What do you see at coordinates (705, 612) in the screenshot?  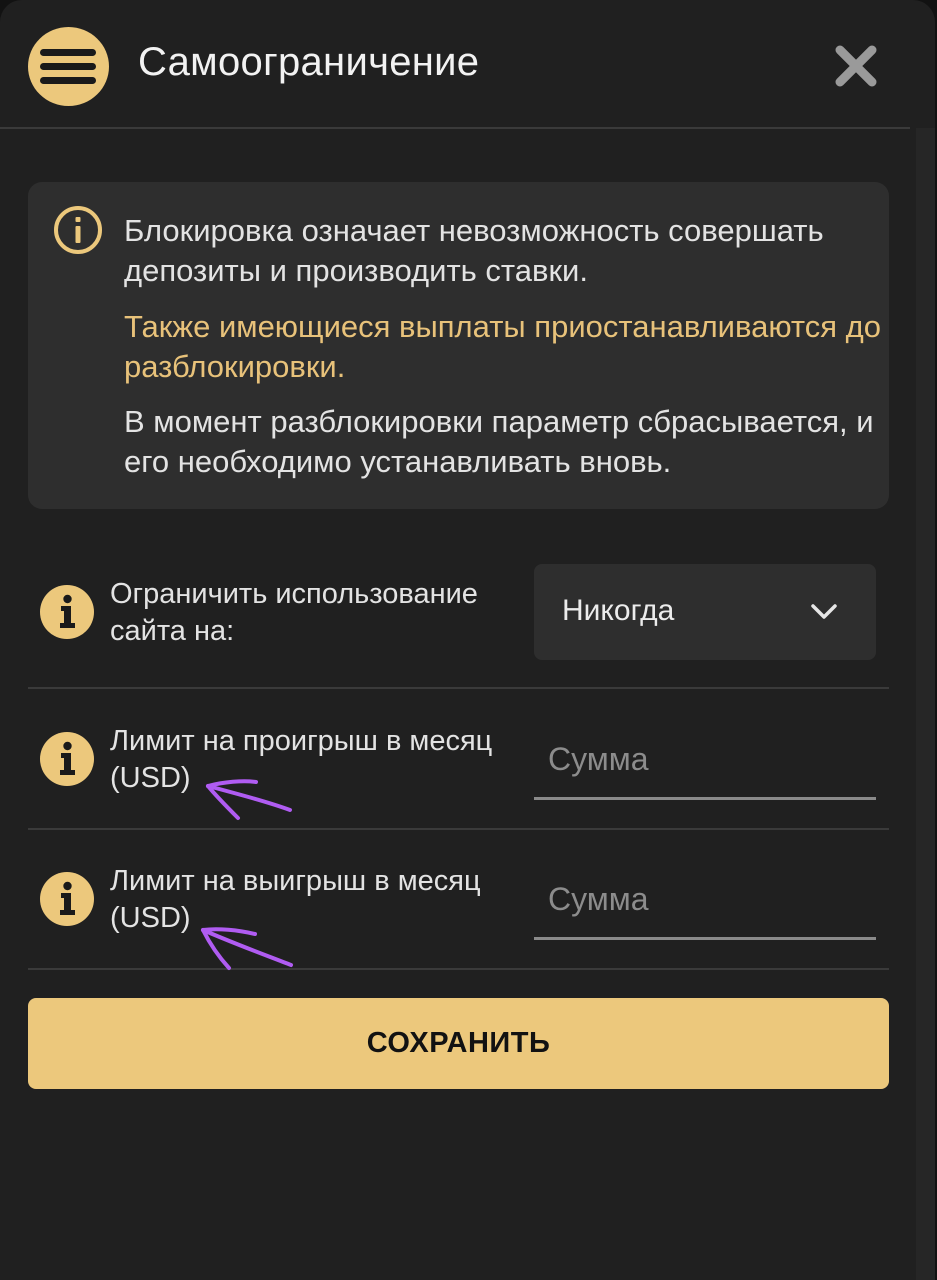 I see `restrict-period-select: Никогда` at bounding box center [705, 612].